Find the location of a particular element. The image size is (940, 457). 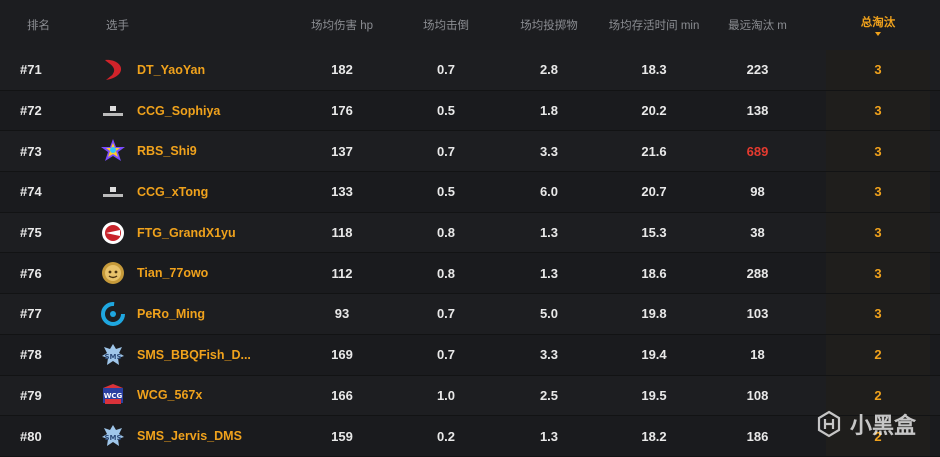

avg-knockdowns-cell: 0.2 is located at coordinates (446, 436).